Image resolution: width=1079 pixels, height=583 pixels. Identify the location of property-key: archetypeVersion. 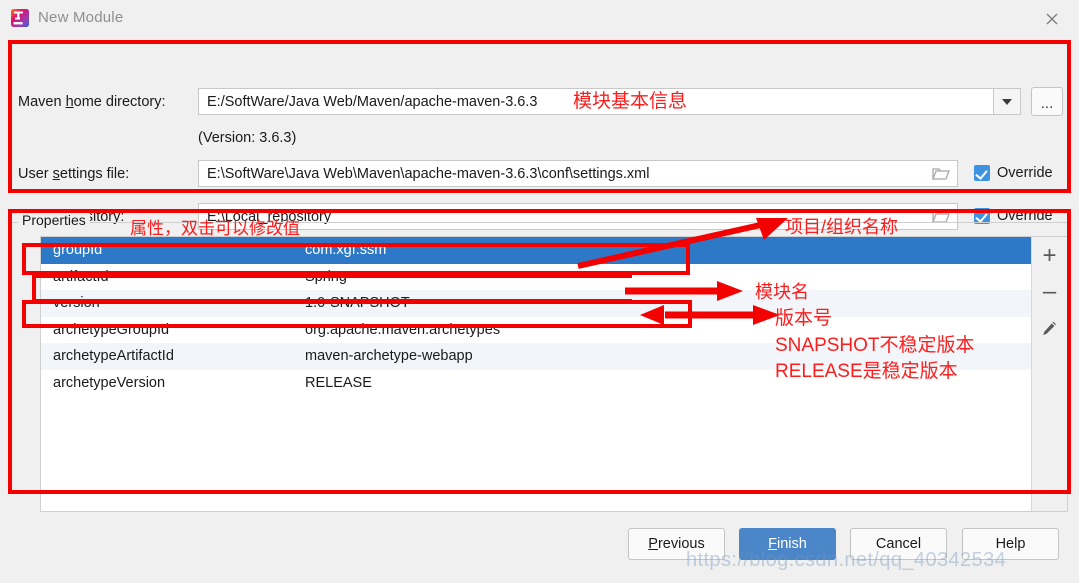
(109, 382).